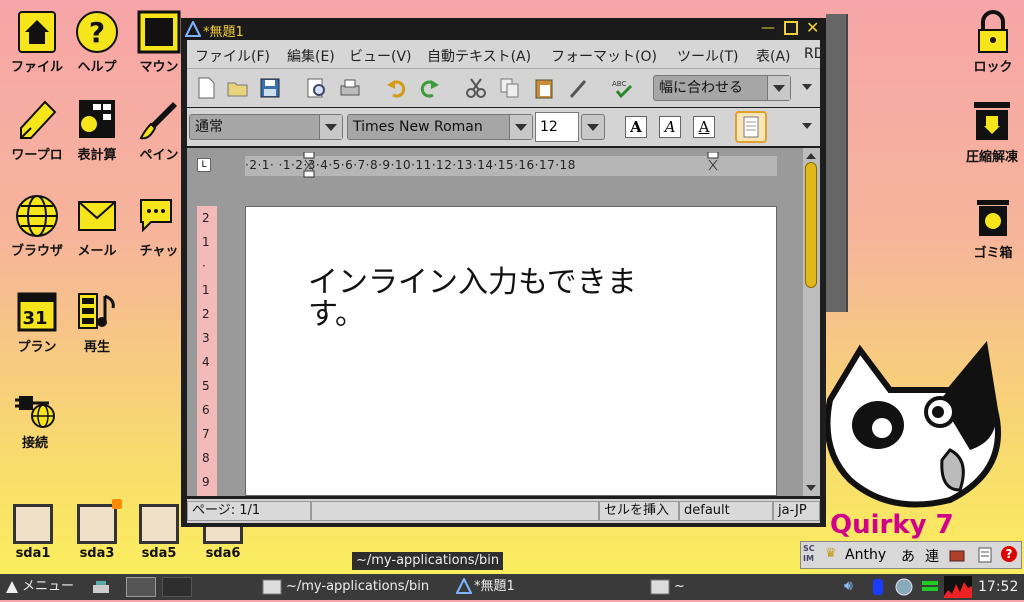  What do you see at coordinates (812, 27) in the screenshot?
I see `close-icon: ✕` at bounding box center [812, 27].